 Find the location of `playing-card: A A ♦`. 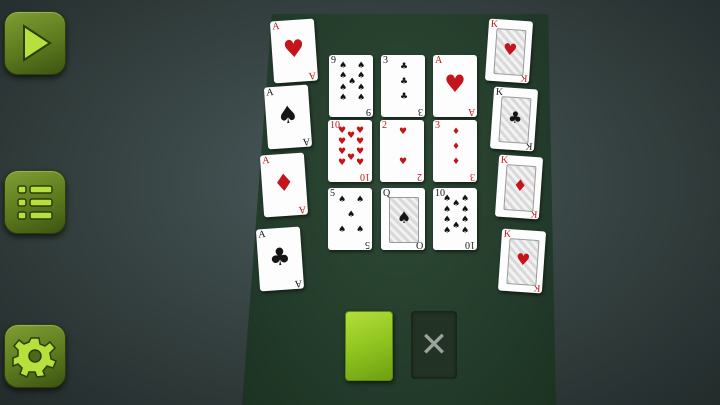

playing-card: A A ♦ is located at coordinates (284, 185).